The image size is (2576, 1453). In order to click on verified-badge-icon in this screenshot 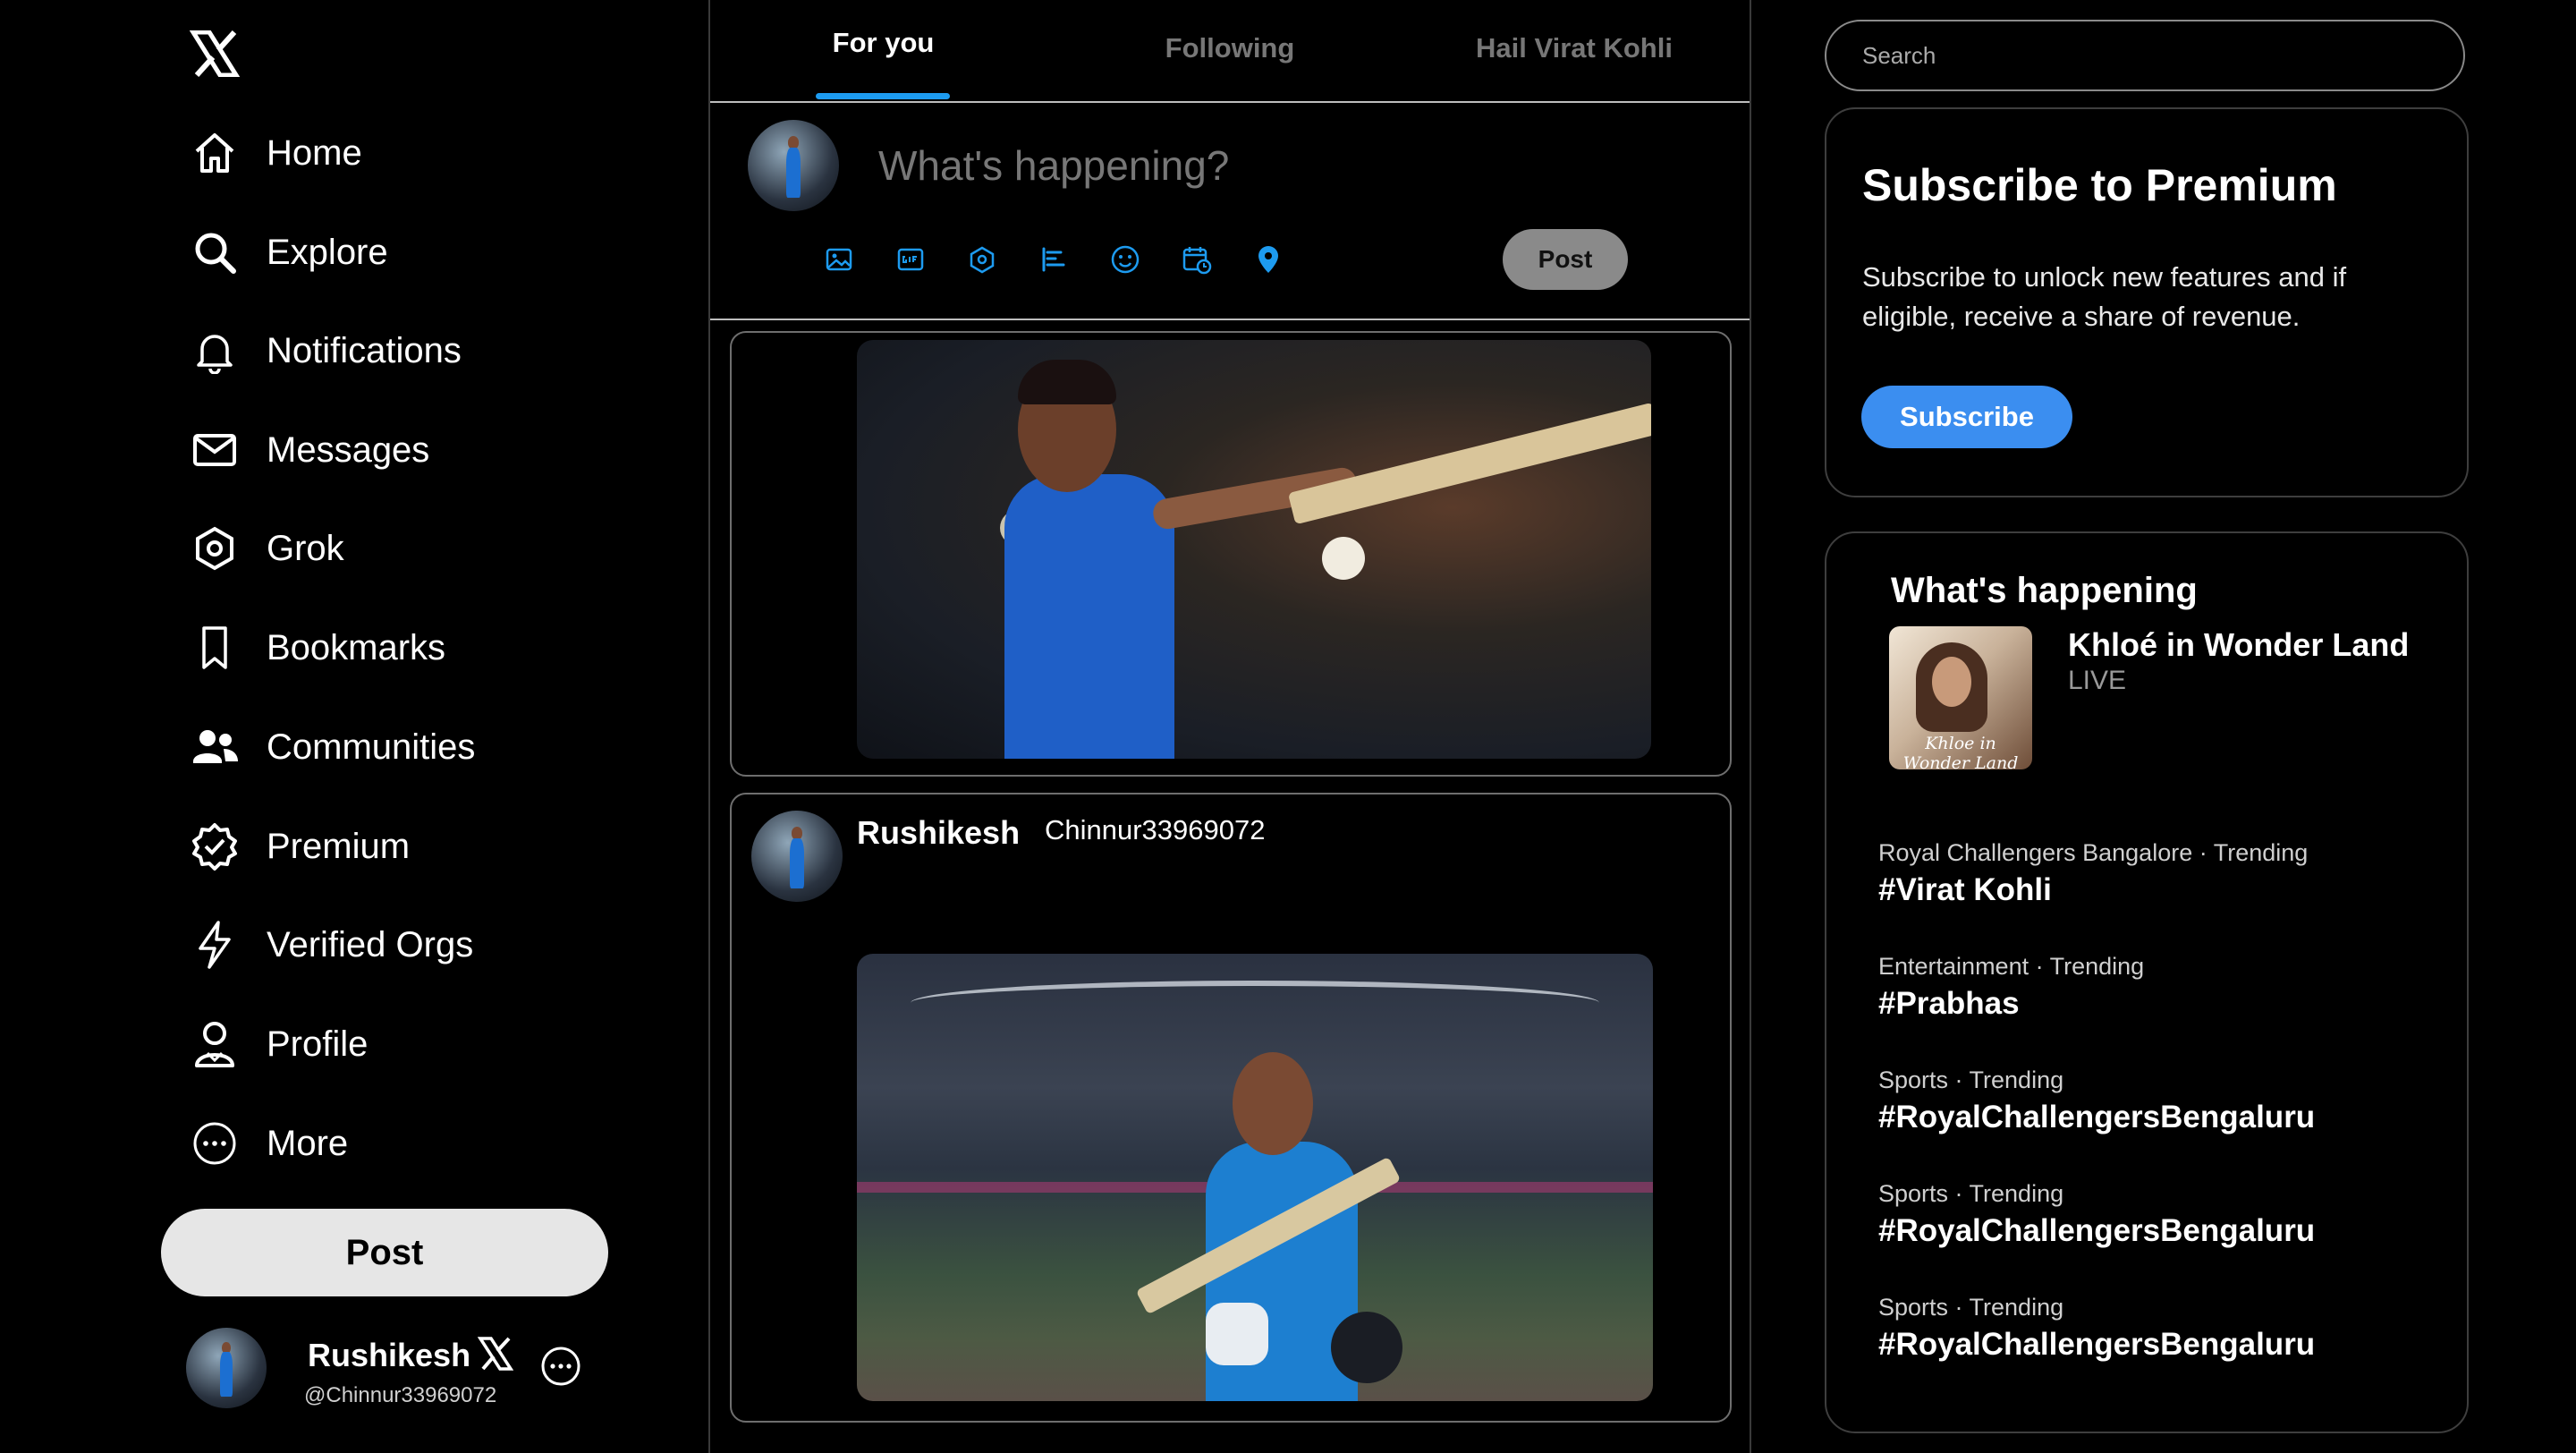, I will do `click(215, 846)`.